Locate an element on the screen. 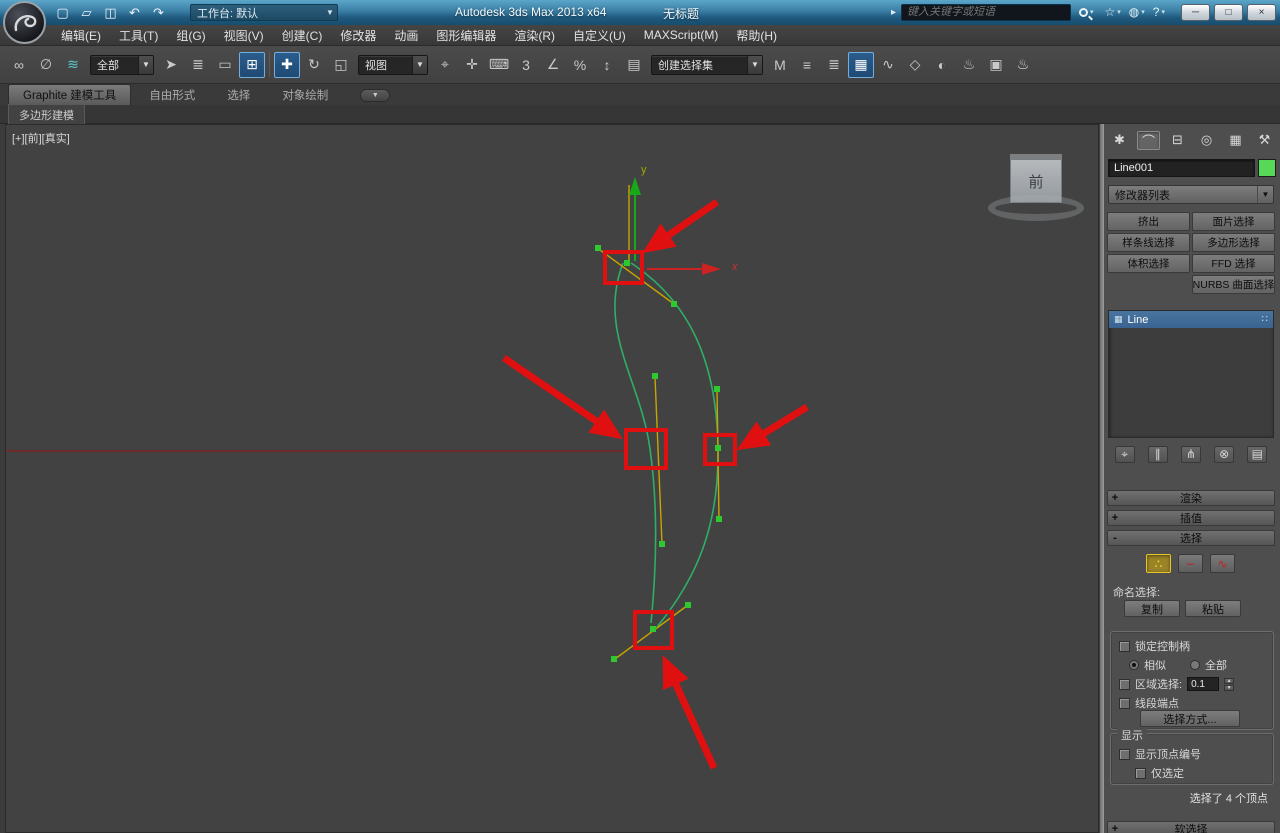 The image size is (1280, 833). copy-button: 复制 is located at coordinates (1152, 608).